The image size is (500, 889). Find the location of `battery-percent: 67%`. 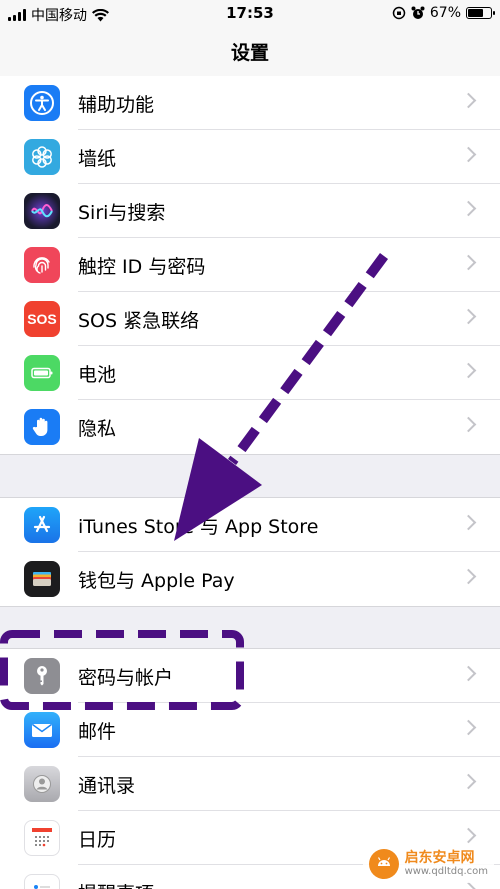

battery-percent: 67% is located at coordinates (445, 13).